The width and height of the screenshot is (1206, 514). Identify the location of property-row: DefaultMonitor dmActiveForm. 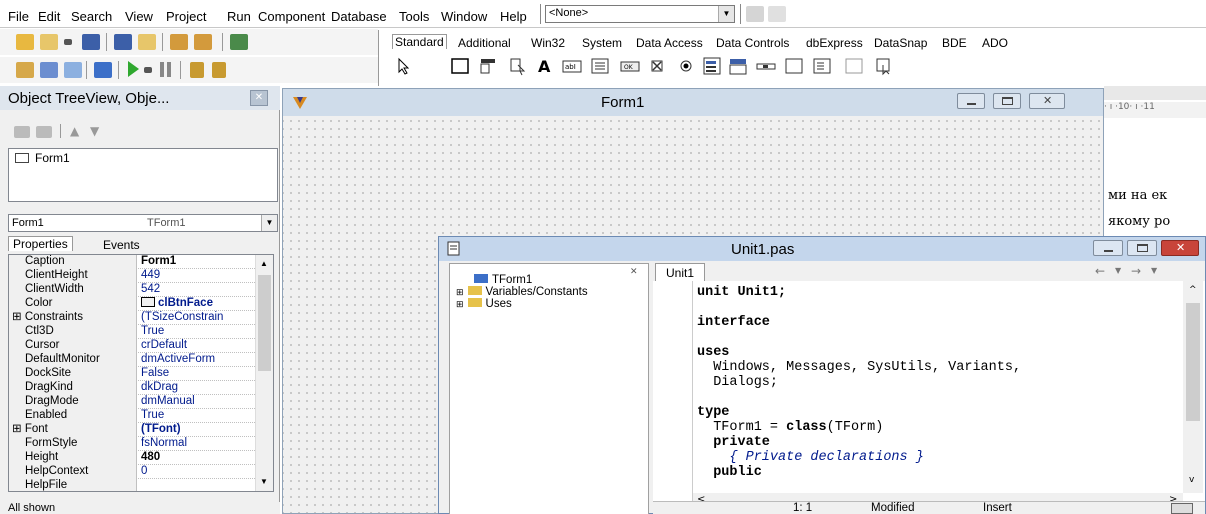
(132, 360).